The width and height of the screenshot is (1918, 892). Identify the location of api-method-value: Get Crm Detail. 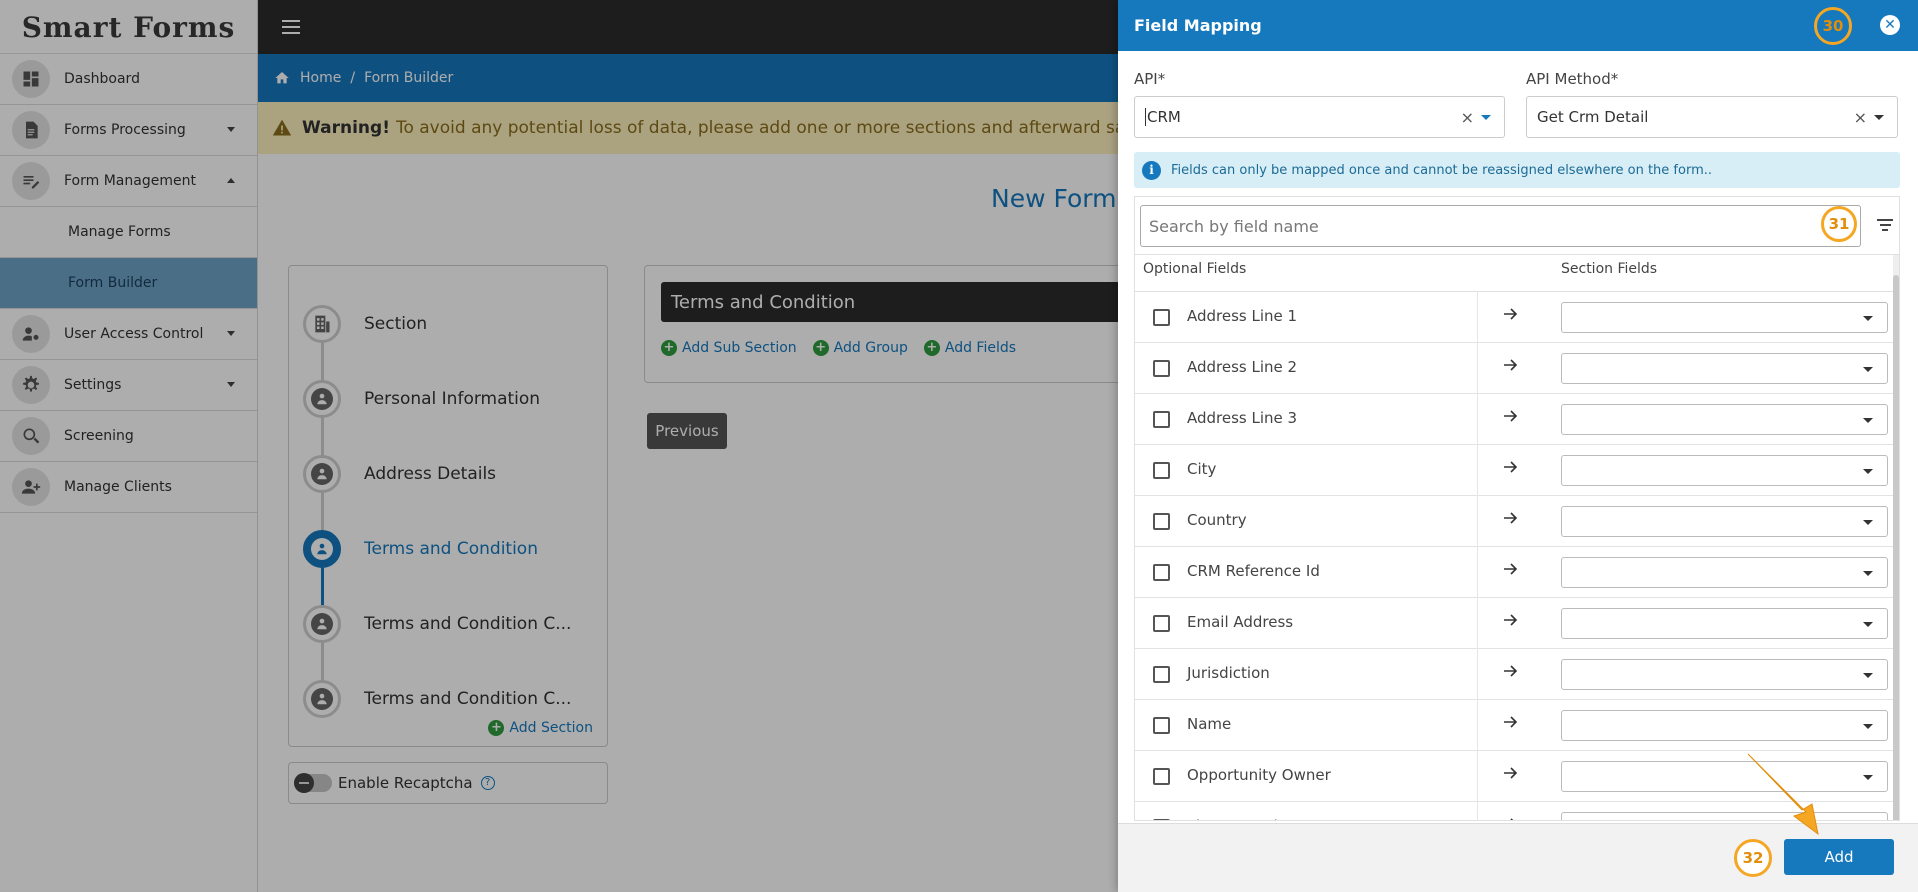
(1593, 117).